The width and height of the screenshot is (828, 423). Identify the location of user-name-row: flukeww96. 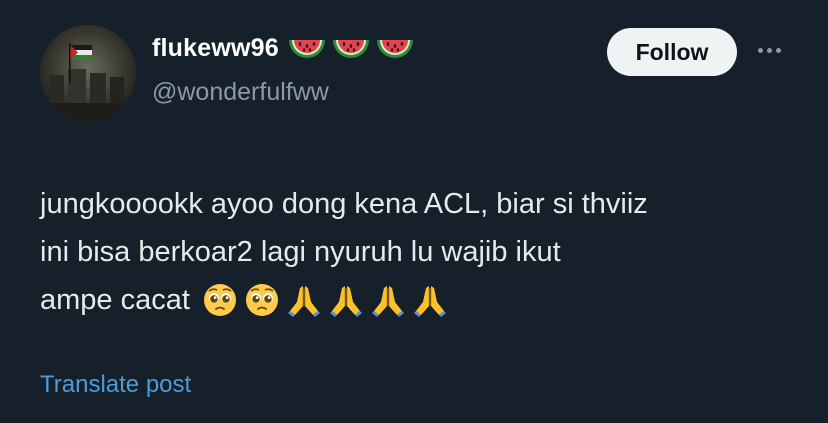
(283, 48).